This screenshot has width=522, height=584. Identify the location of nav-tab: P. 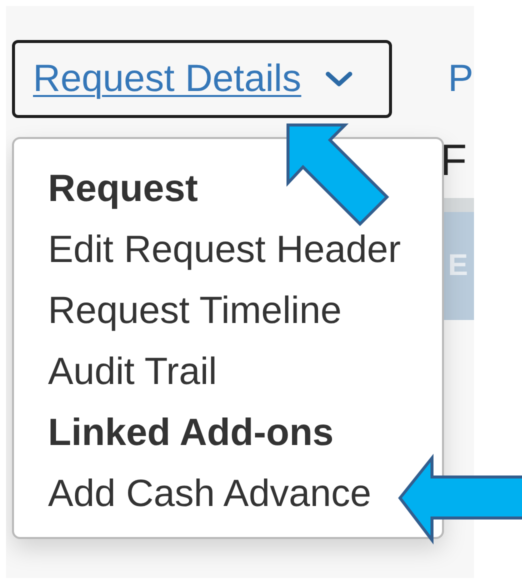
(461, 79).